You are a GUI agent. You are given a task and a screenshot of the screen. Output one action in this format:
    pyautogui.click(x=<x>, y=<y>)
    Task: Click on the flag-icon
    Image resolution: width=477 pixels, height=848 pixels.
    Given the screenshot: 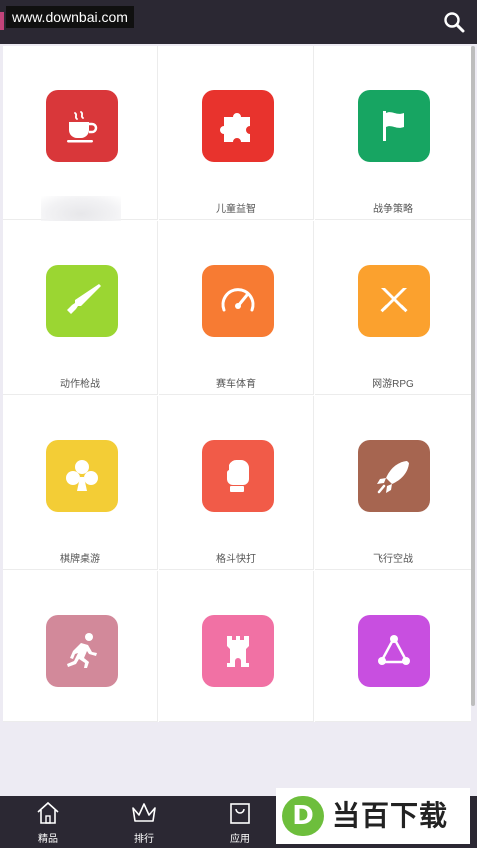 What is the action you would take?
    pyautogui.click(x=393, y=126)
    